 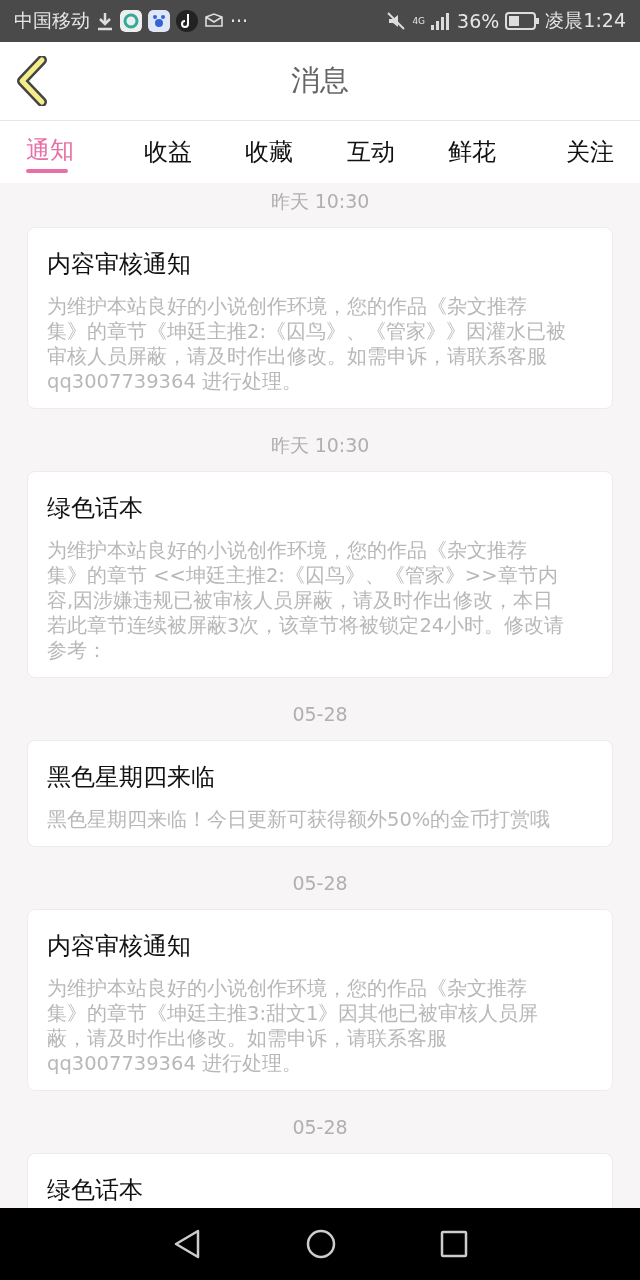 I want to click on paw-icon, so click(x=159, y=21).